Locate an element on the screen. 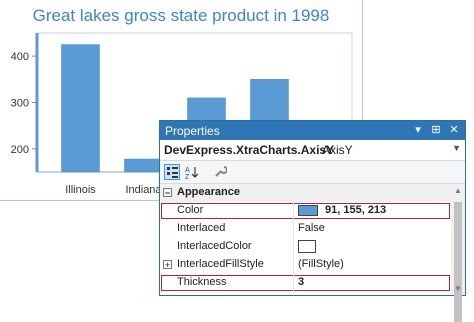 The width and height of the screenshot is (474, 322). scrollbar: ▲ ▼ is located at coordinates (458, 253).